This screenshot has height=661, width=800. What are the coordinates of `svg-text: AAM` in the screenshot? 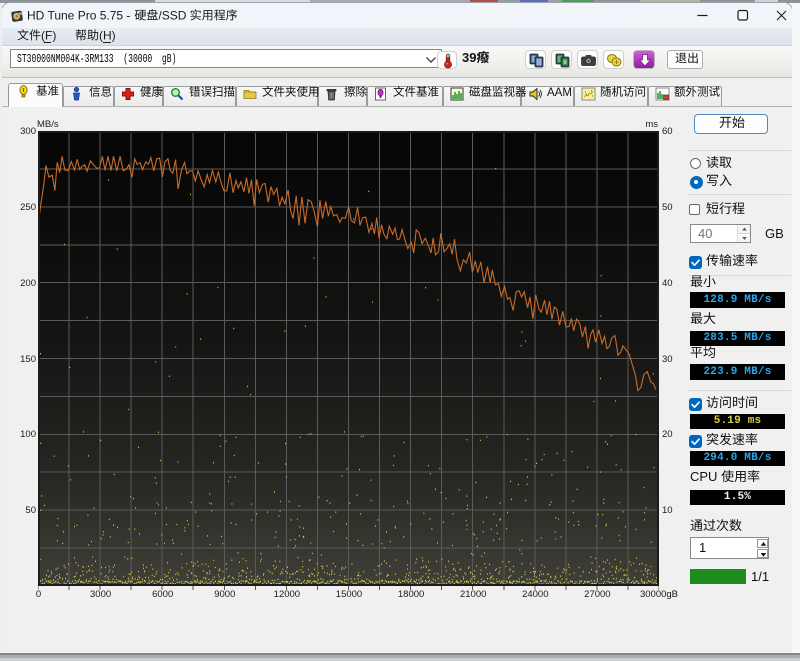 It's located at (559, 92).